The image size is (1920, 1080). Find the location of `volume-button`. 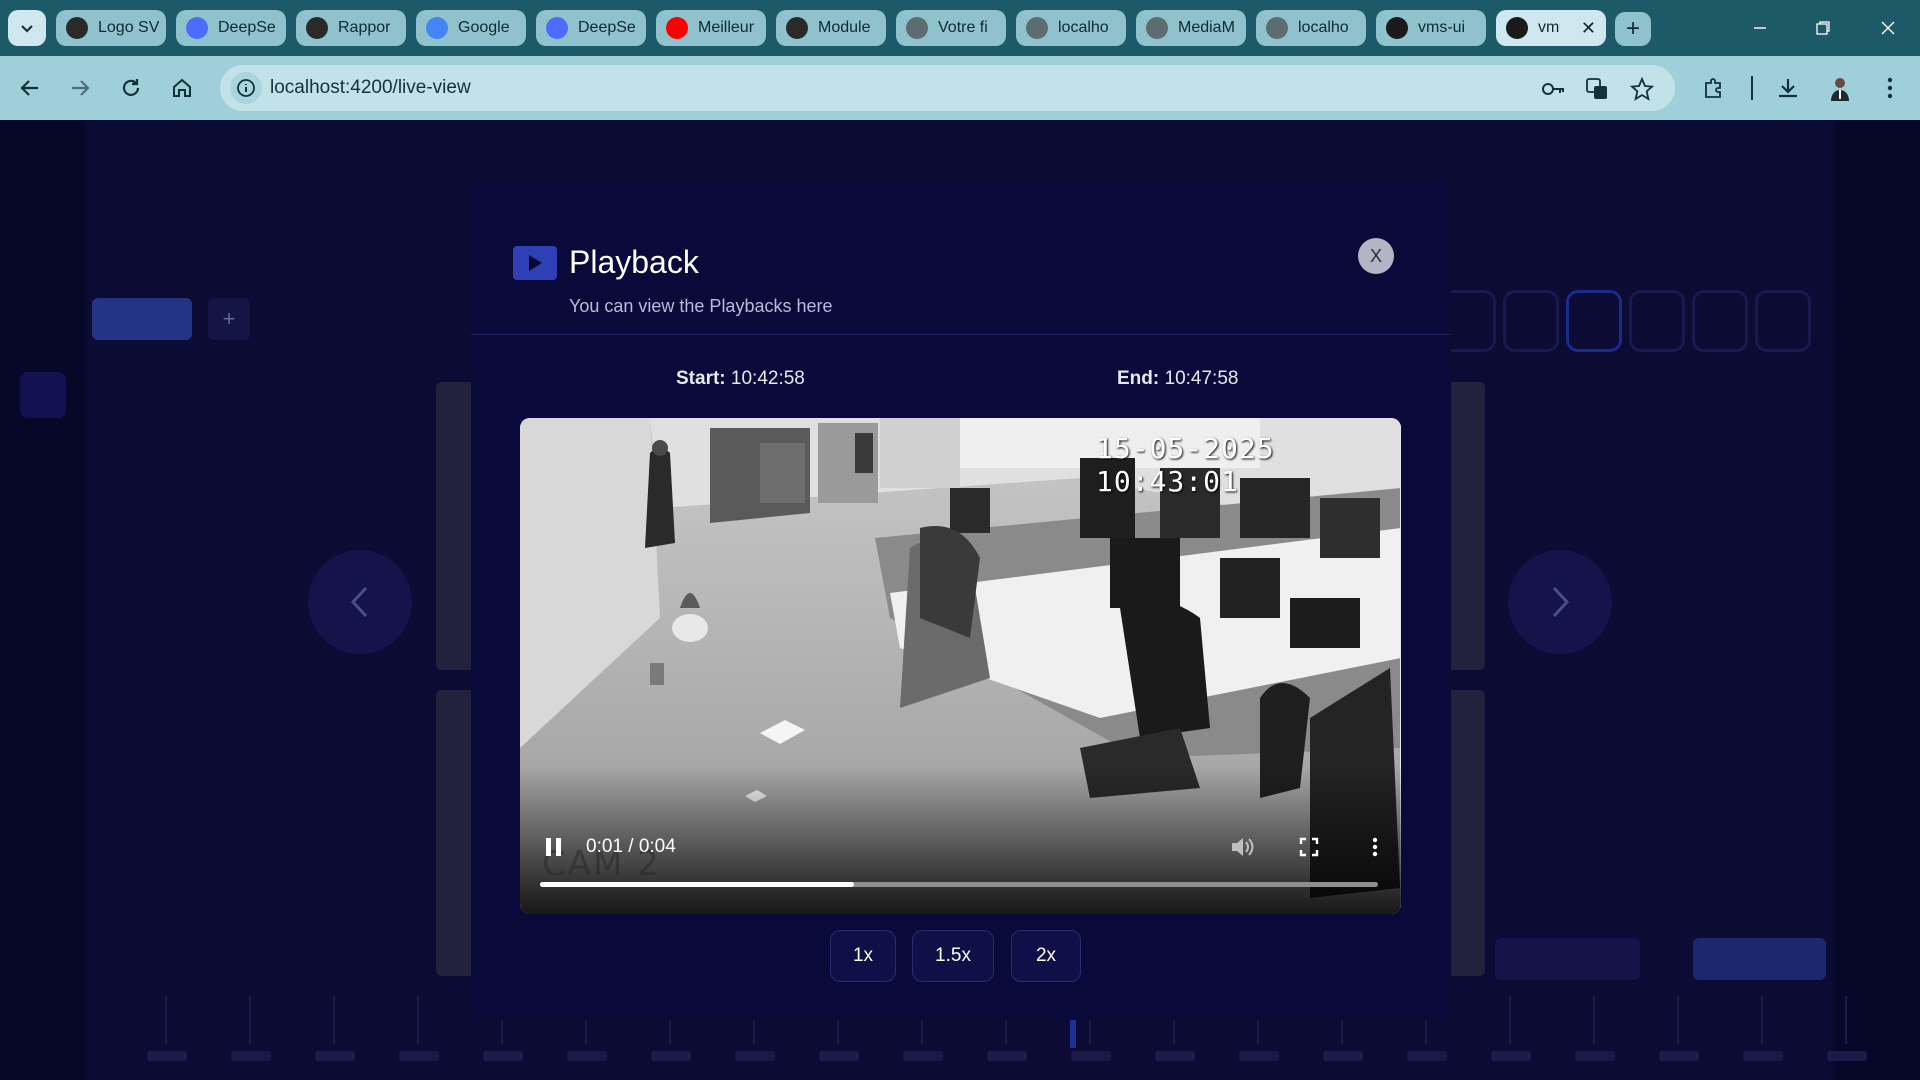

volume-button is located at coordinates (1242, 847).